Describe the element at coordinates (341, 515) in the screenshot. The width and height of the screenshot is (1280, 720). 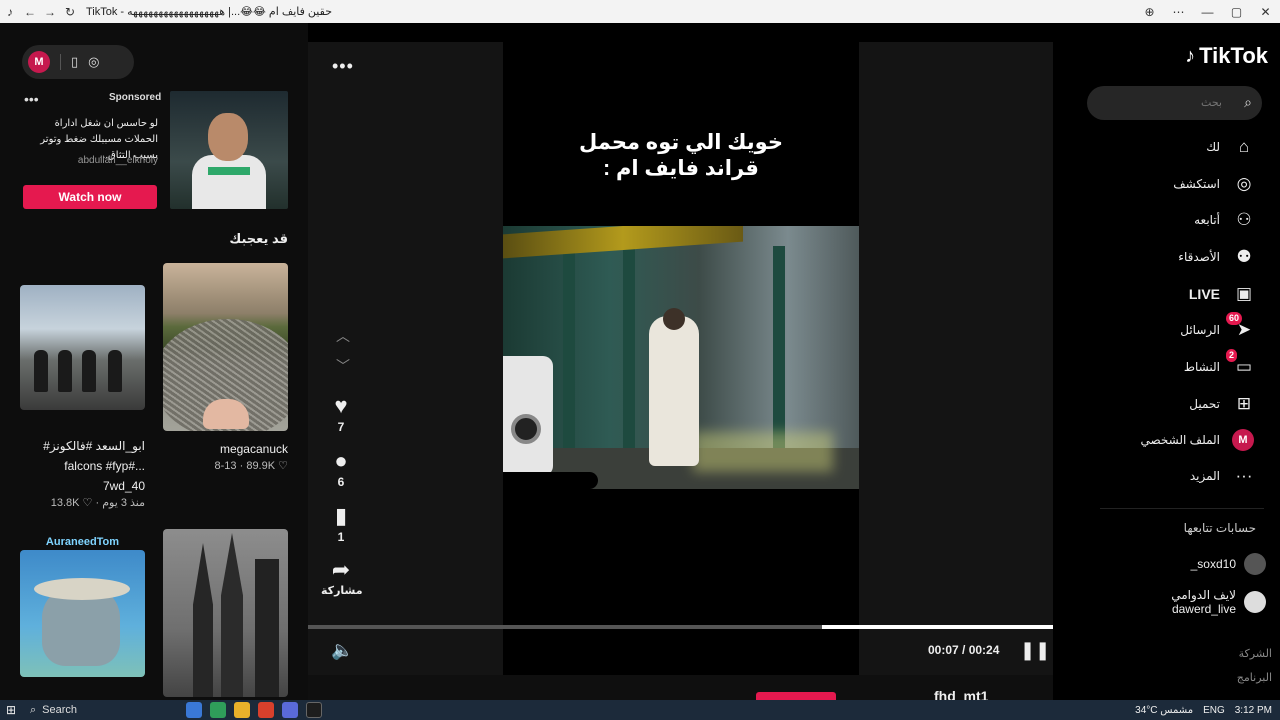
I see `bookmark-icon: ▮` at that location.